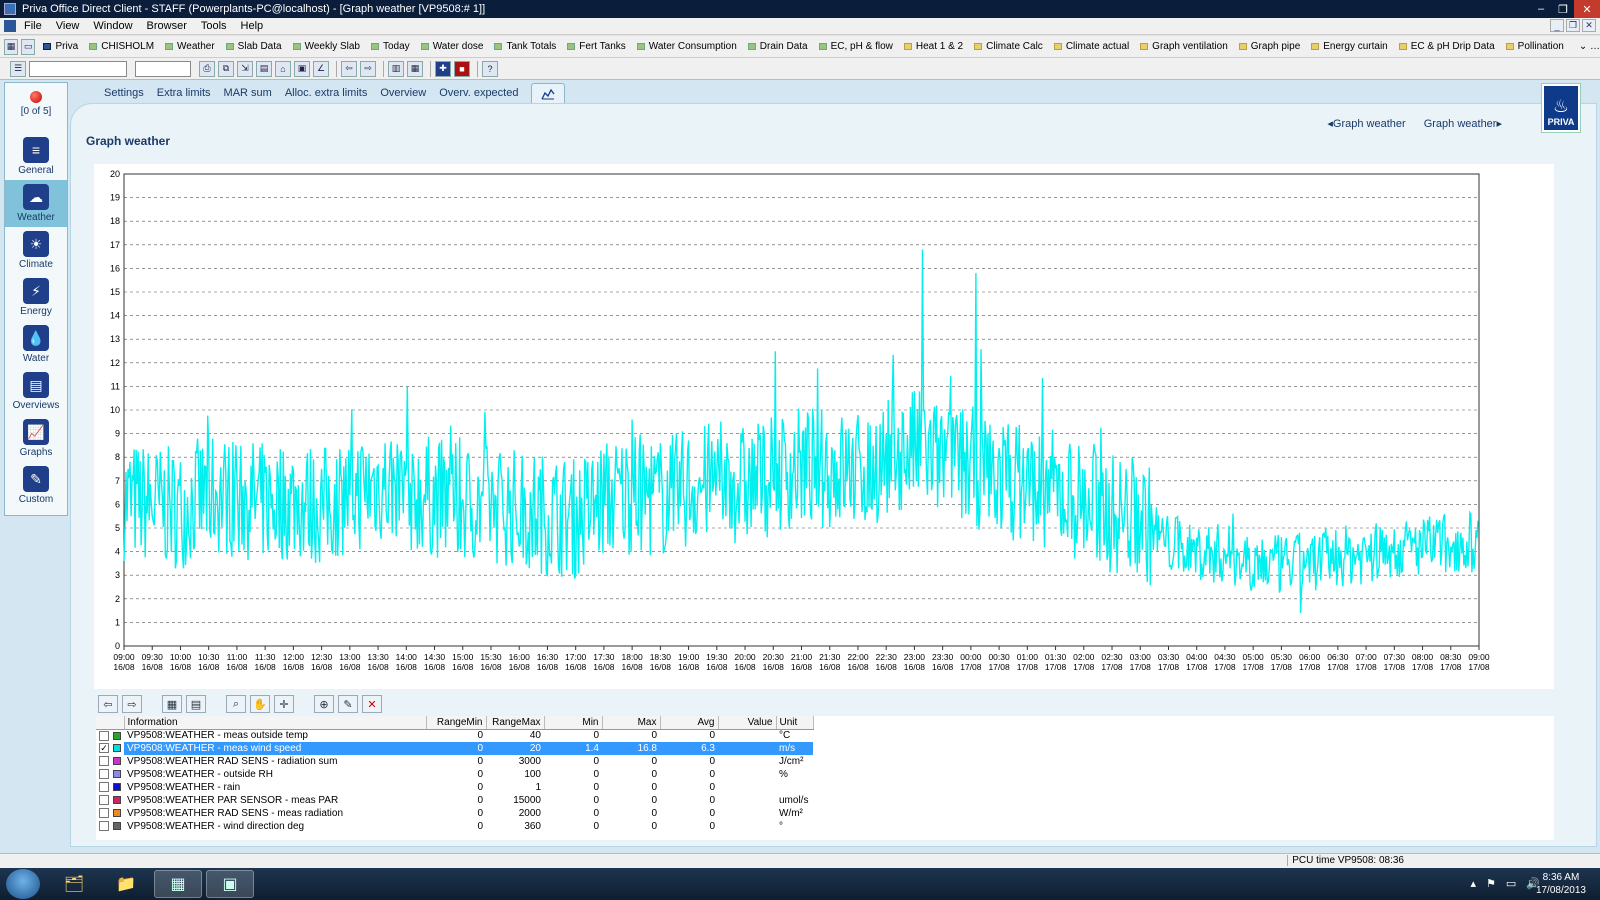 This screenshot has height=900, width=1600. I want to click on bookmark-graph-pipe: Graph pipe, so click(1269, 46).